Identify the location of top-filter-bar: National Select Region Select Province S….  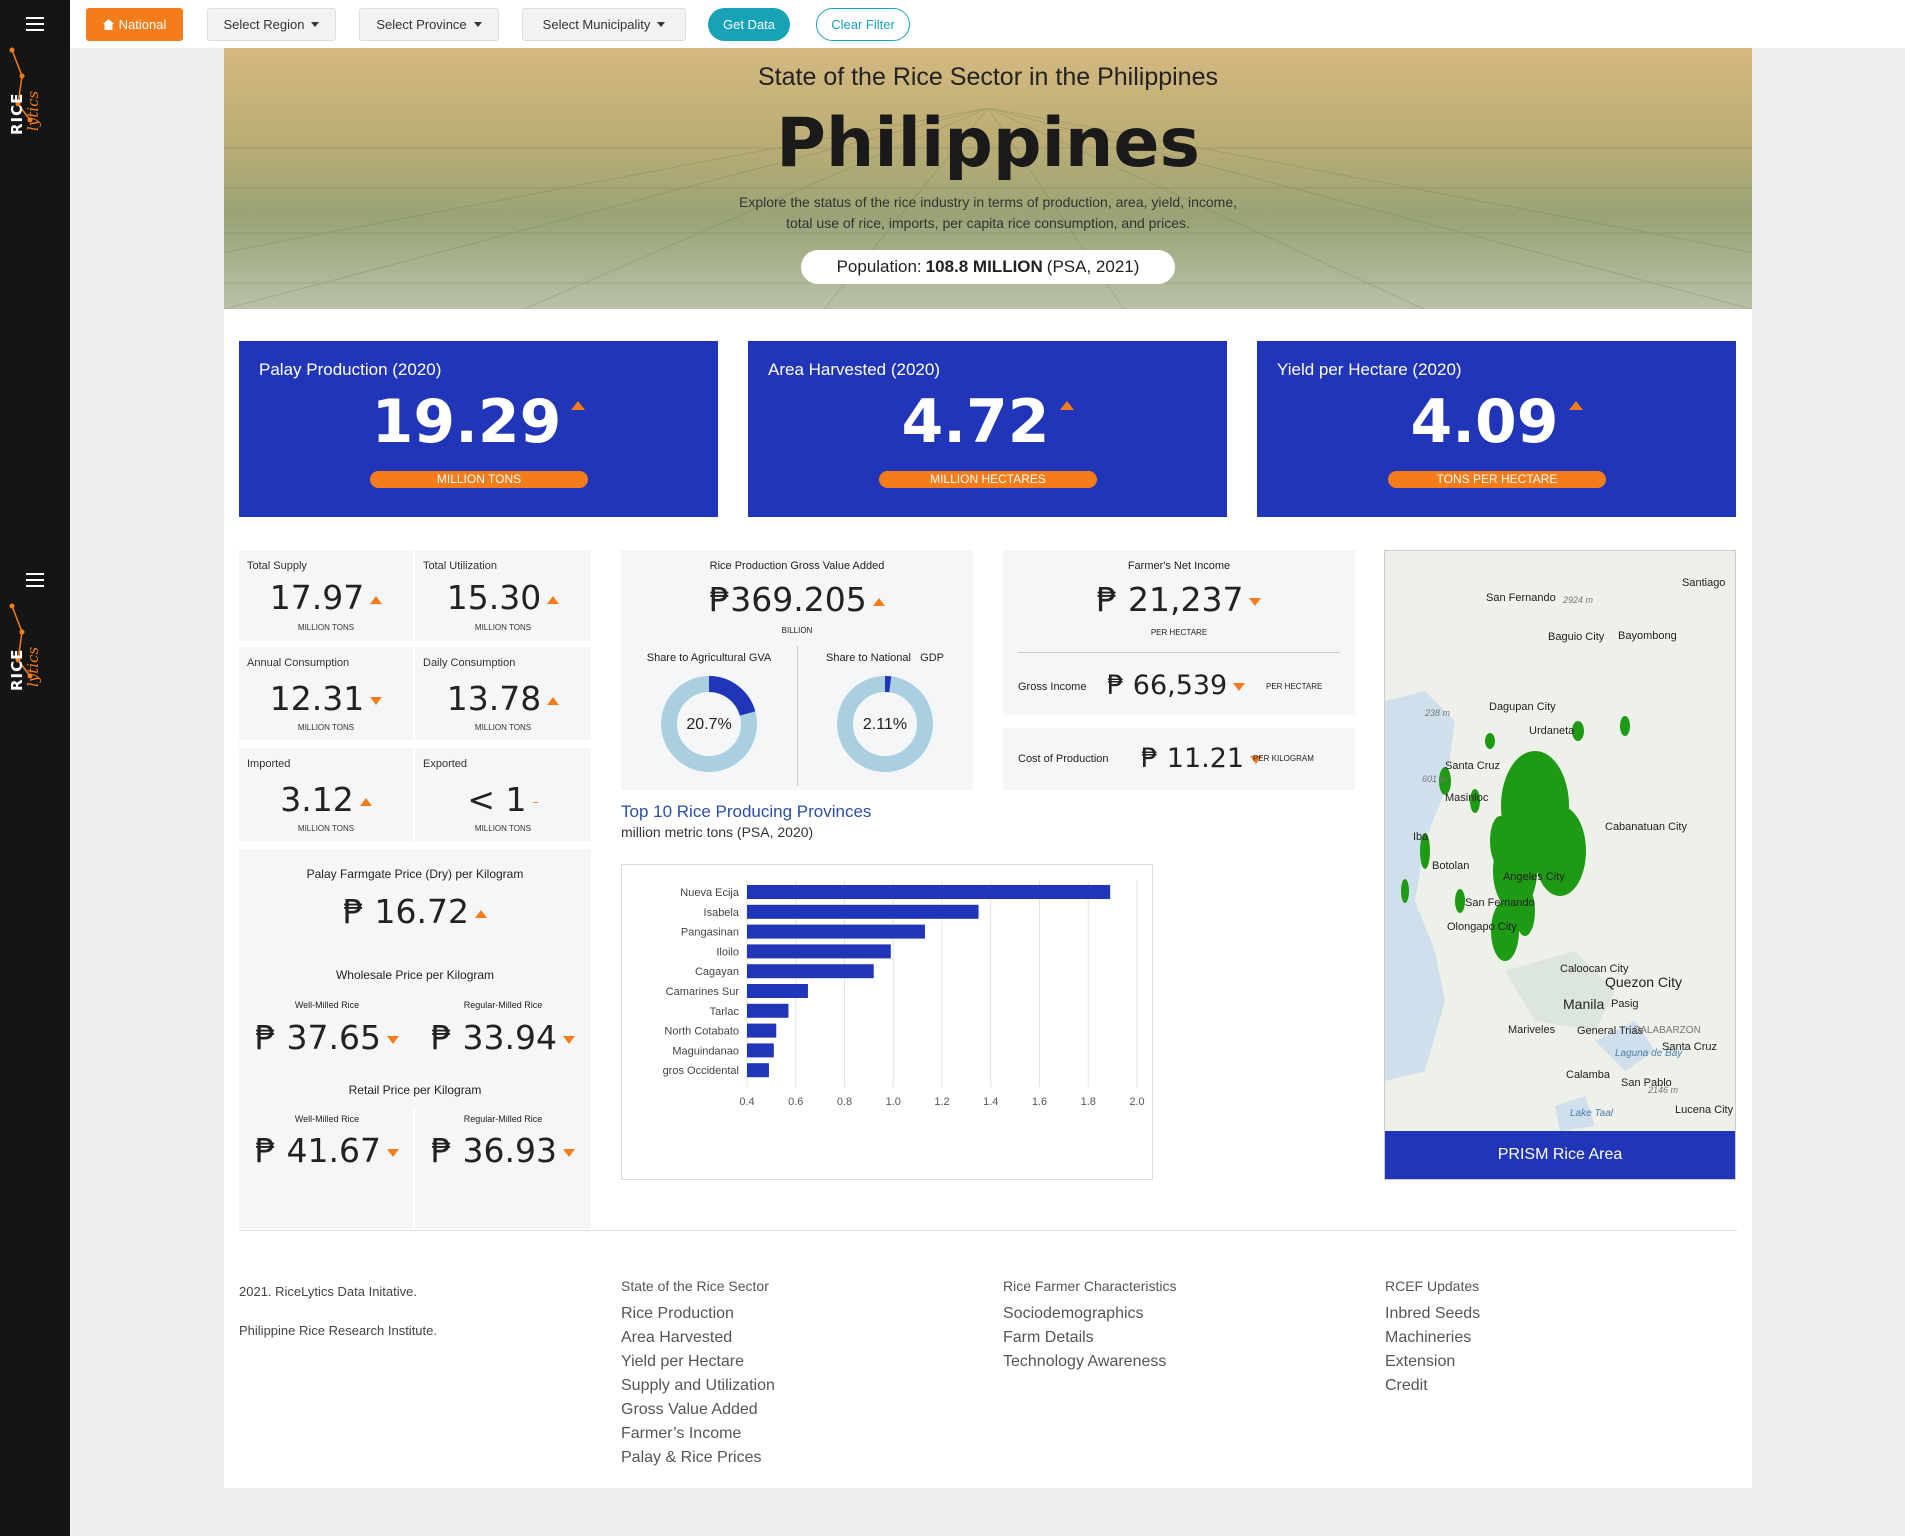
(987, 24).